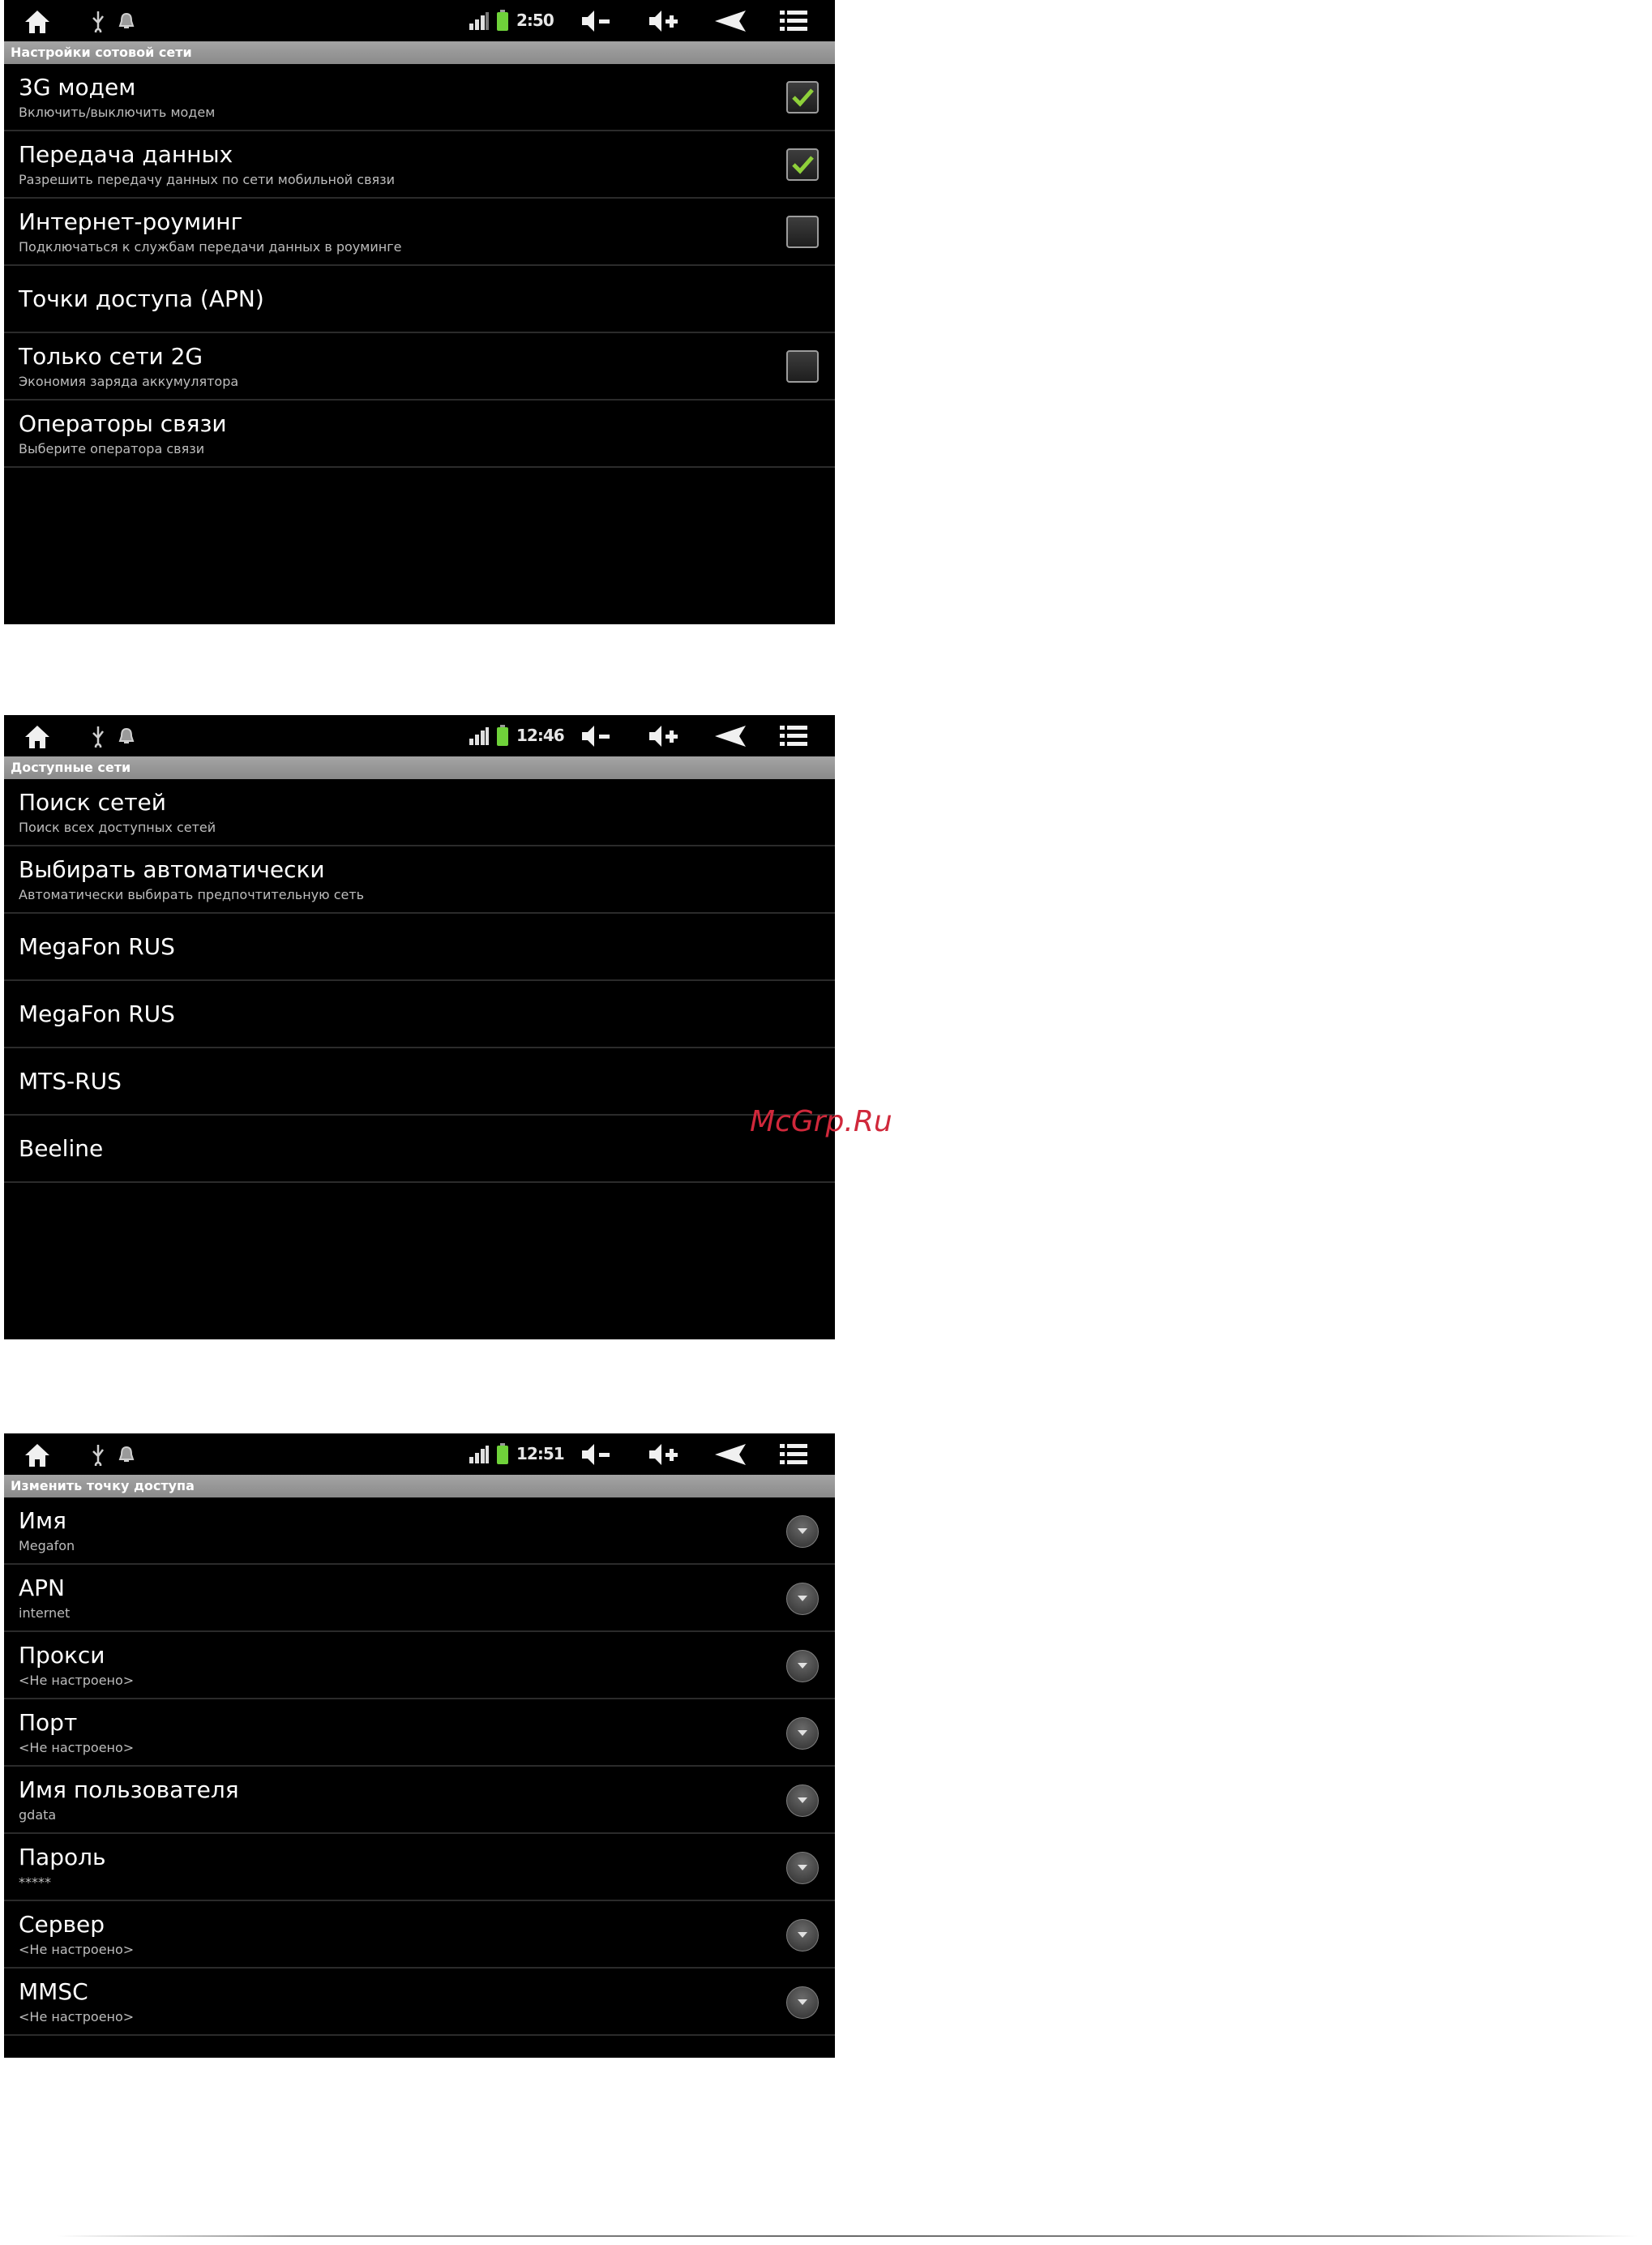  What do you see at coordinates (420, 1935) in the screenshot?
I see `list-item-server: Сервер <Не настроено>` at bounding box center [420, 1935].